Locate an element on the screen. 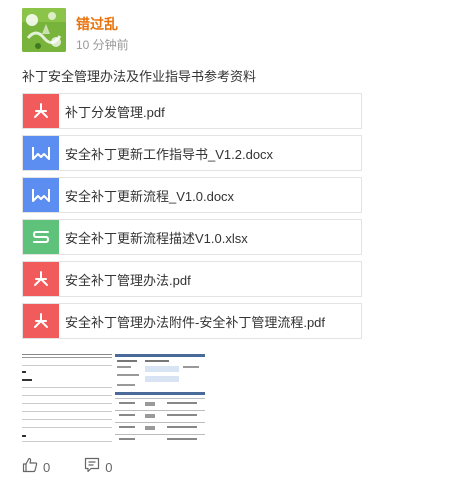  attachment-name: 安全补丁更新工作指导书_V1.2.docx is located at coordinates (169, 154).